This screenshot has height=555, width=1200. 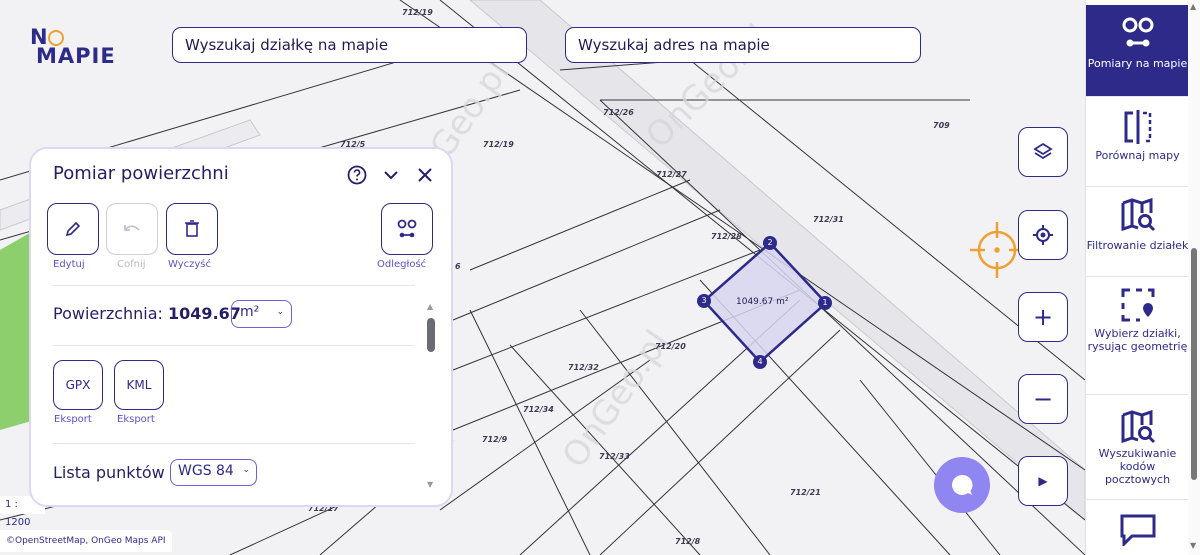 I want to click on export-kml-button: KML, so click(x=139, y=385).